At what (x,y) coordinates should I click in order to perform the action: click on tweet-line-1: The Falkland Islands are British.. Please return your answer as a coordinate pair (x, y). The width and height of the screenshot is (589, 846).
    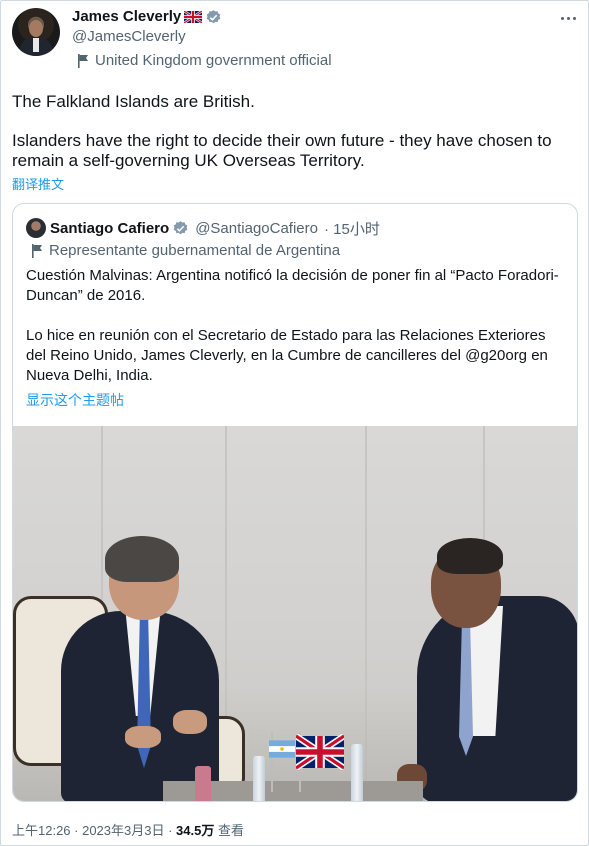
    Looking at the image, I should click on (133, 101).